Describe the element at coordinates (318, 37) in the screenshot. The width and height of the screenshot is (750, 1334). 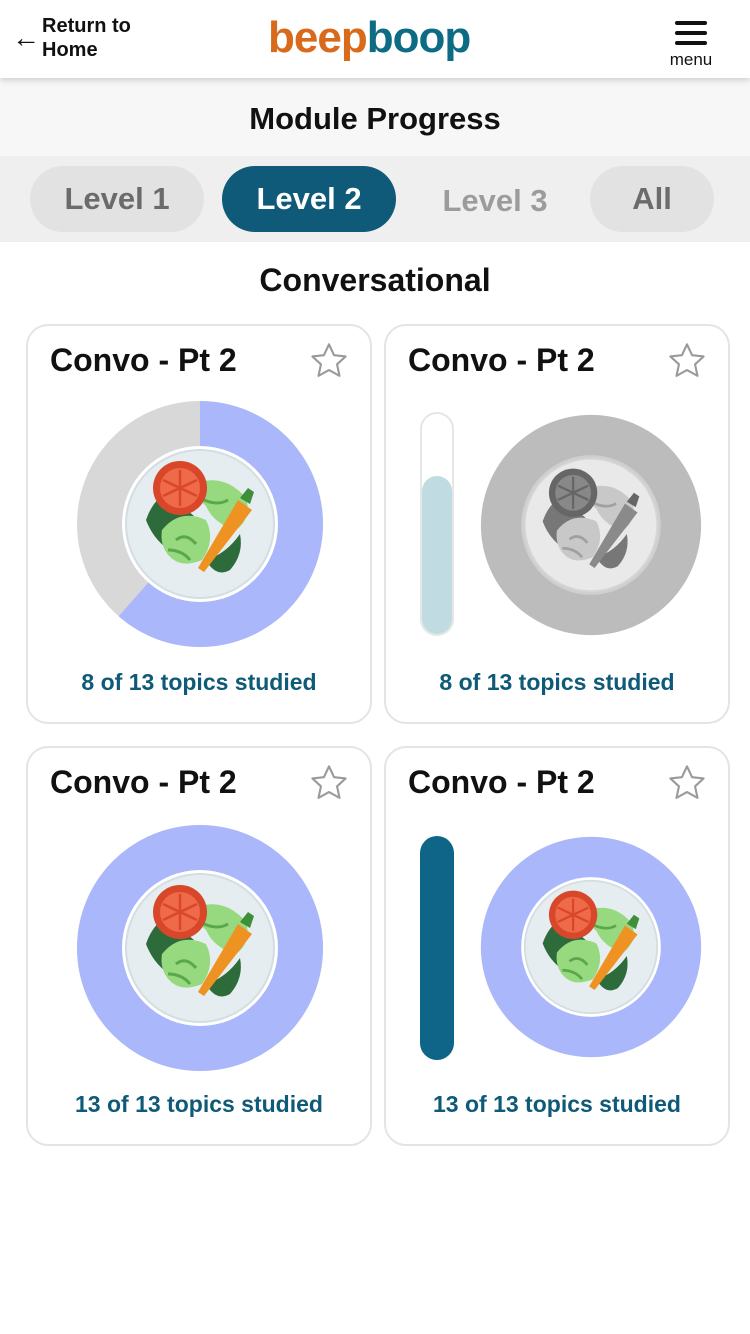
I see `logo-beep: beep` at that location.